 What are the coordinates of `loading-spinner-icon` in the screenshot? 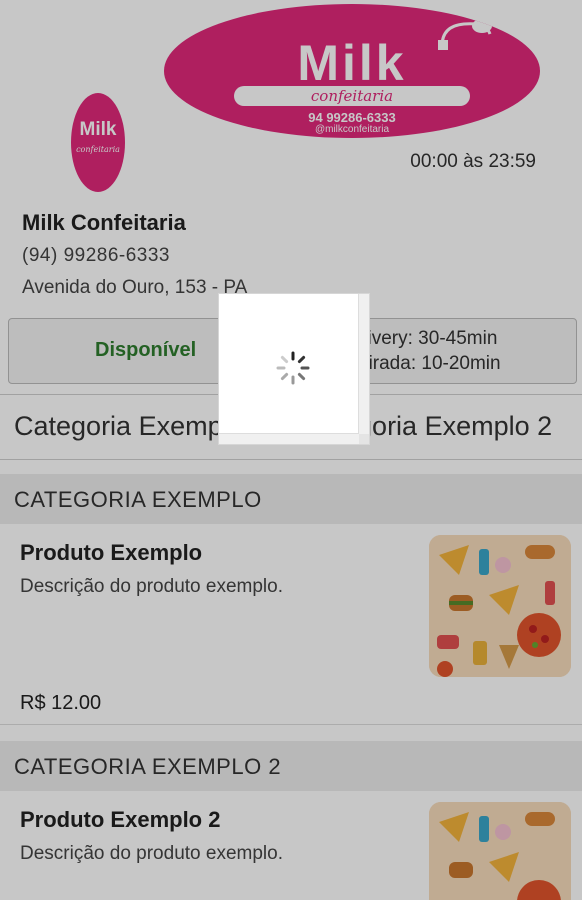 It's located at (293, 368).